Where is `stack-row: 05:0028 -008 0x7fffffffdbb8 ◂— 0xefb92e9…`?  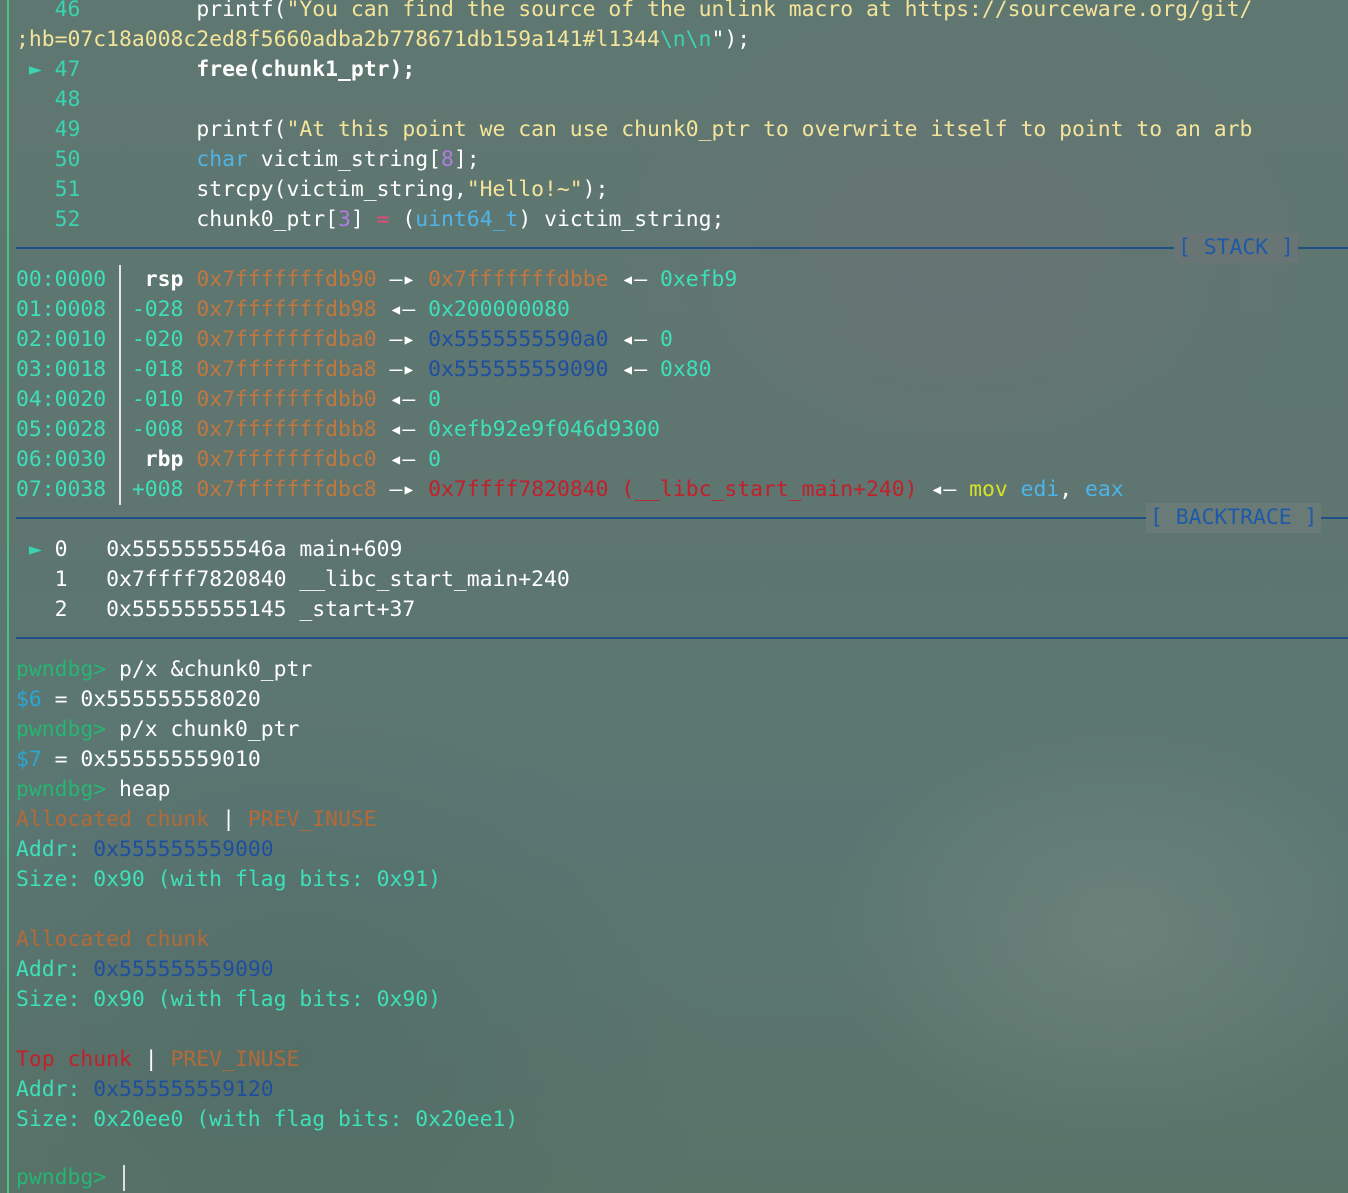
stack-row: 05:0028 -008 0x7fffffffdbb8 ◂— 0xefb92e9… is located at coordinates (338, 429).